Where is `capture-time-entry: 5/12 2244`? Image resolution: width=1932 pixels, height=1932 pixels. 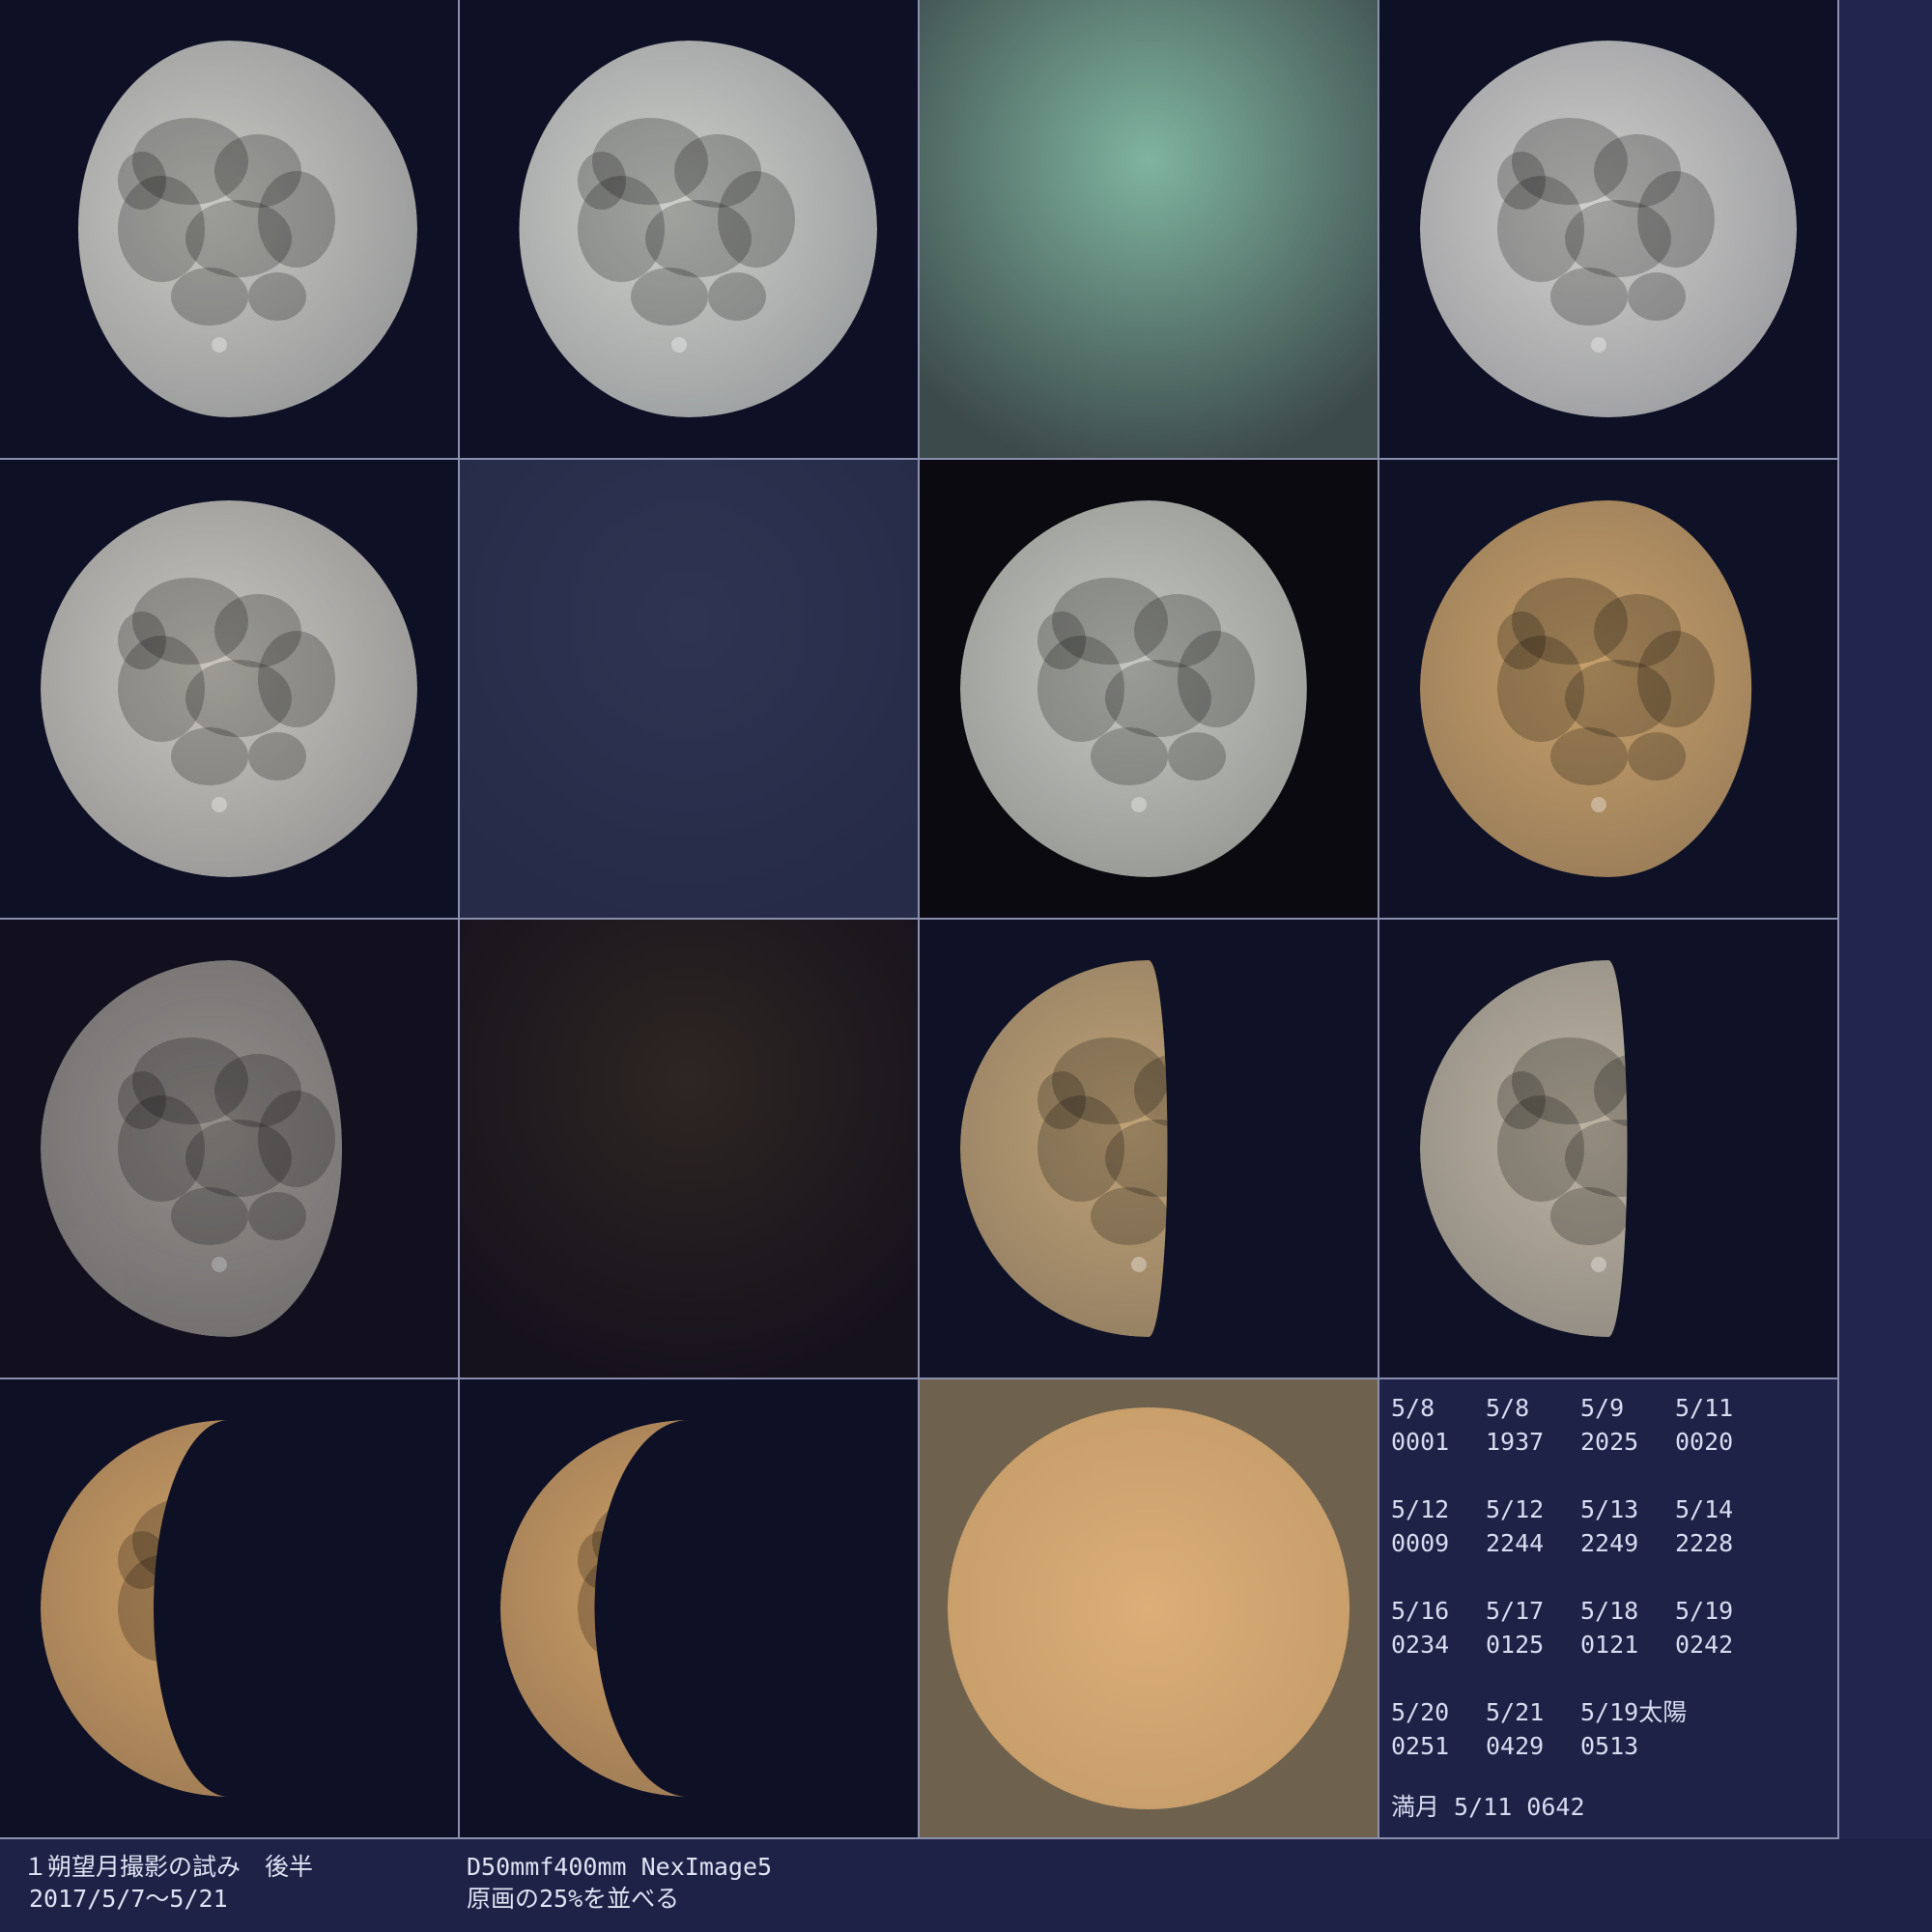 capture-time-entry: 5/12 2244 is located at coordinates (1533, 1526).